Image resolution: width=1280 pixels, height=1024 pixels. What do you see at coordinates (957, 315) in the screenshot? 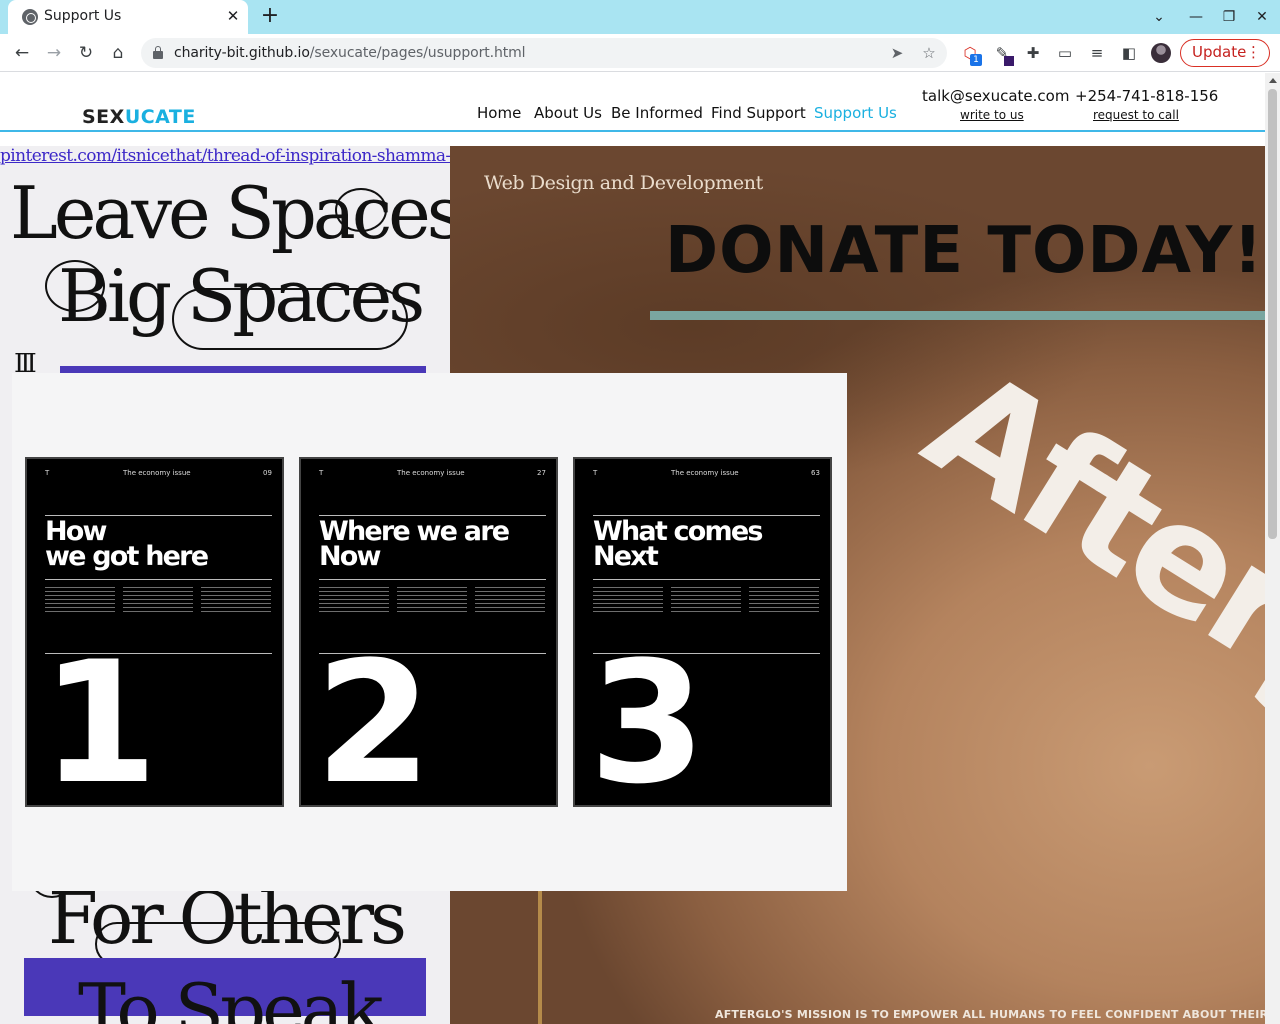
I see `hero-divider` at bounding box center [957, 315].